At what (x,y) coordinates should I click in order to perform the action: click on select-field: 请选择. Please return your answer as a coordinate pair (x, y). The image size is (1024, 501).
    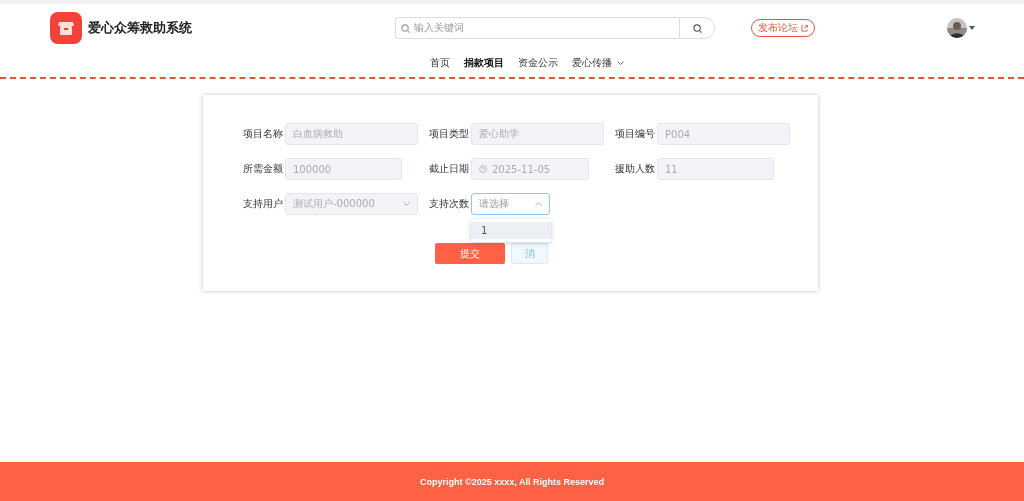
    Looking at the image, I should click on (510, 204).